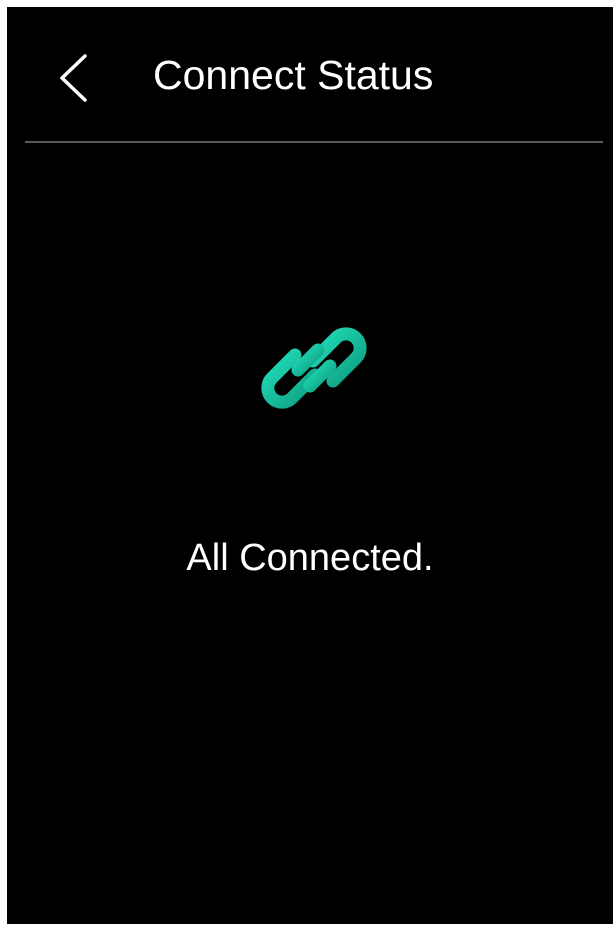 The height and width of the screenshot is (927, 616). I want to click on status-message: All Connected., so click(310, 558).